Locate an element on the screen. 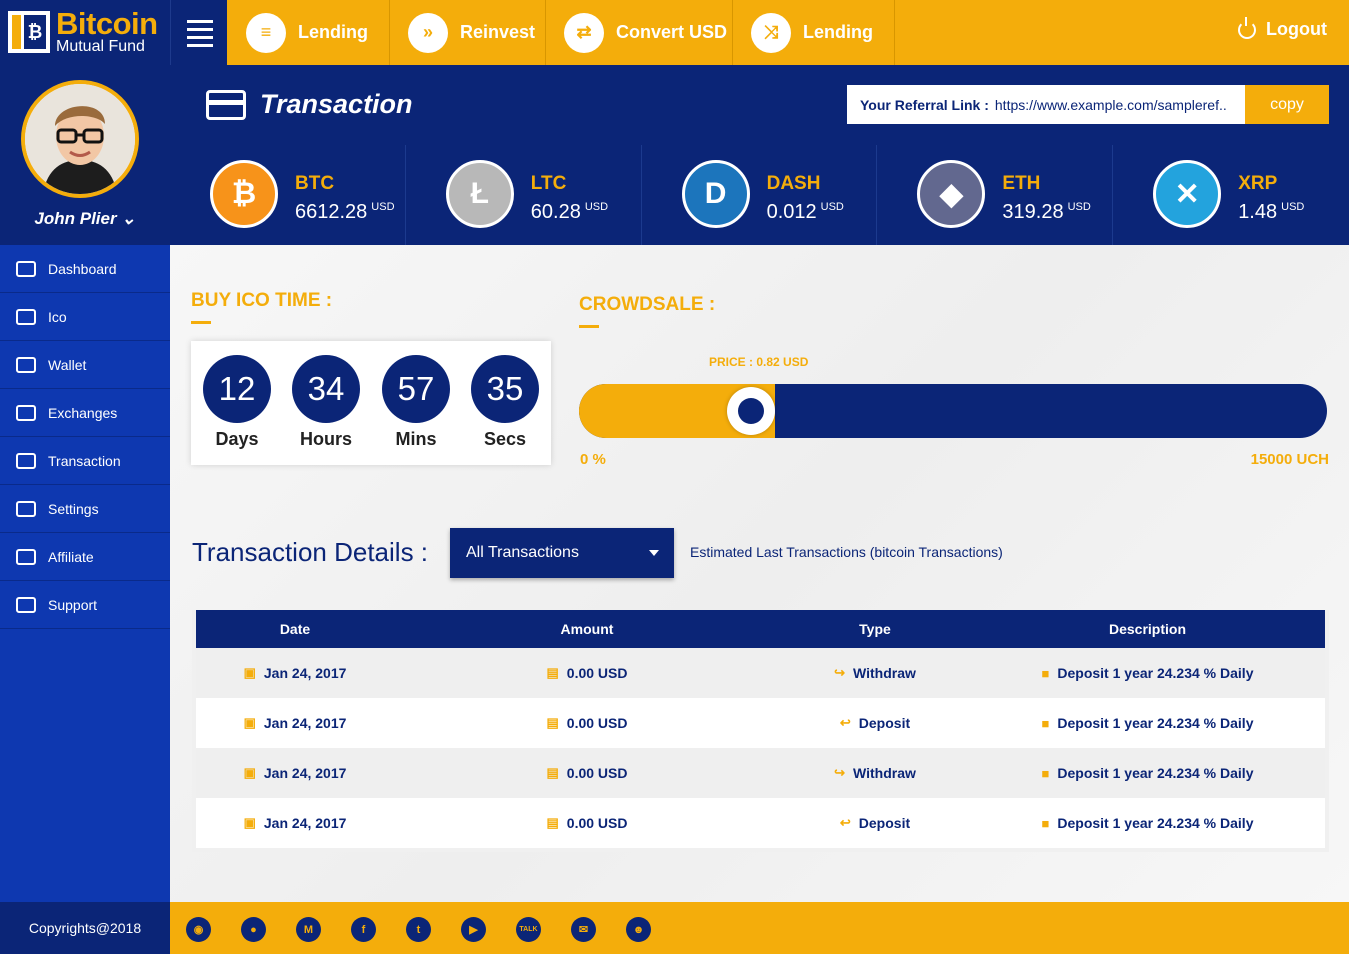  coin-dash: D DASH 0.012 USD is located at coordinates (760, 195).